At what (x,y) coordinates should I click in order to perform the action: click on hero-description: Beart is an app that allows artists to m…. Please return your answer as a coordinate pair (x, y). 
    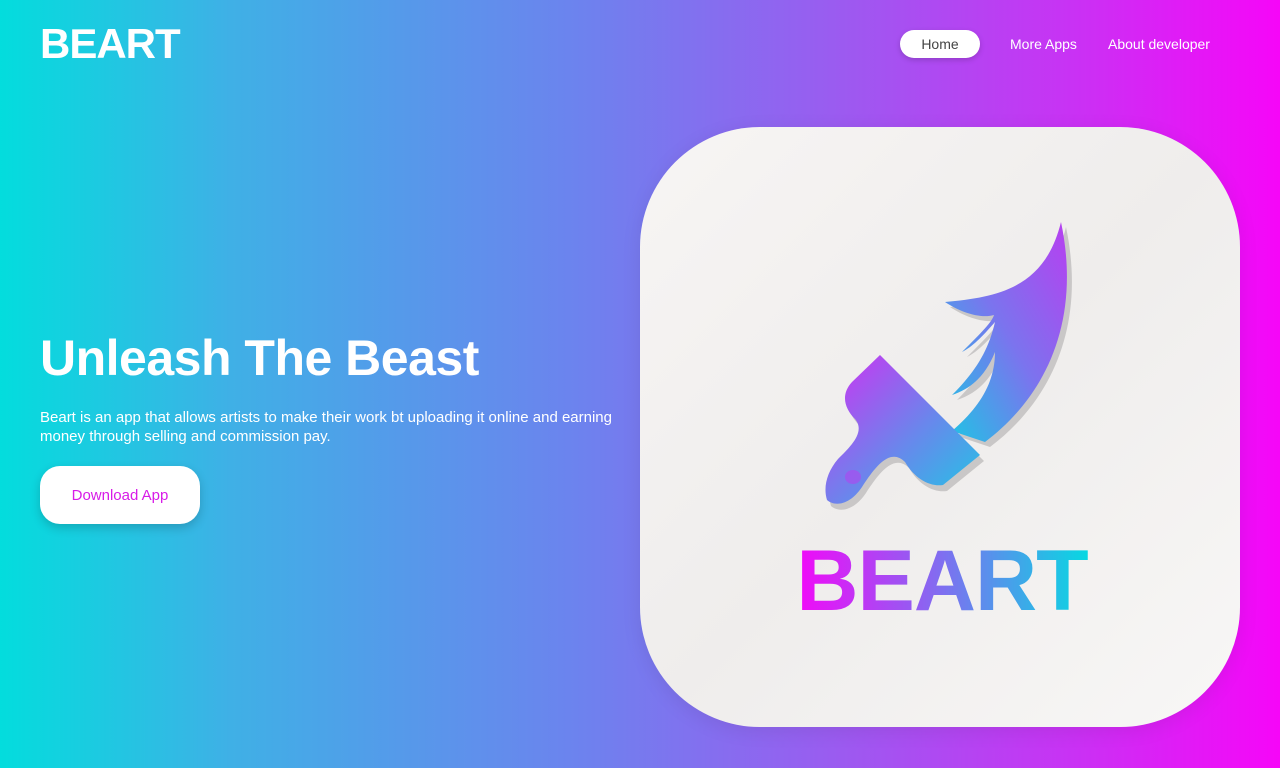
    Looking at the image, I should click on (326, 427).